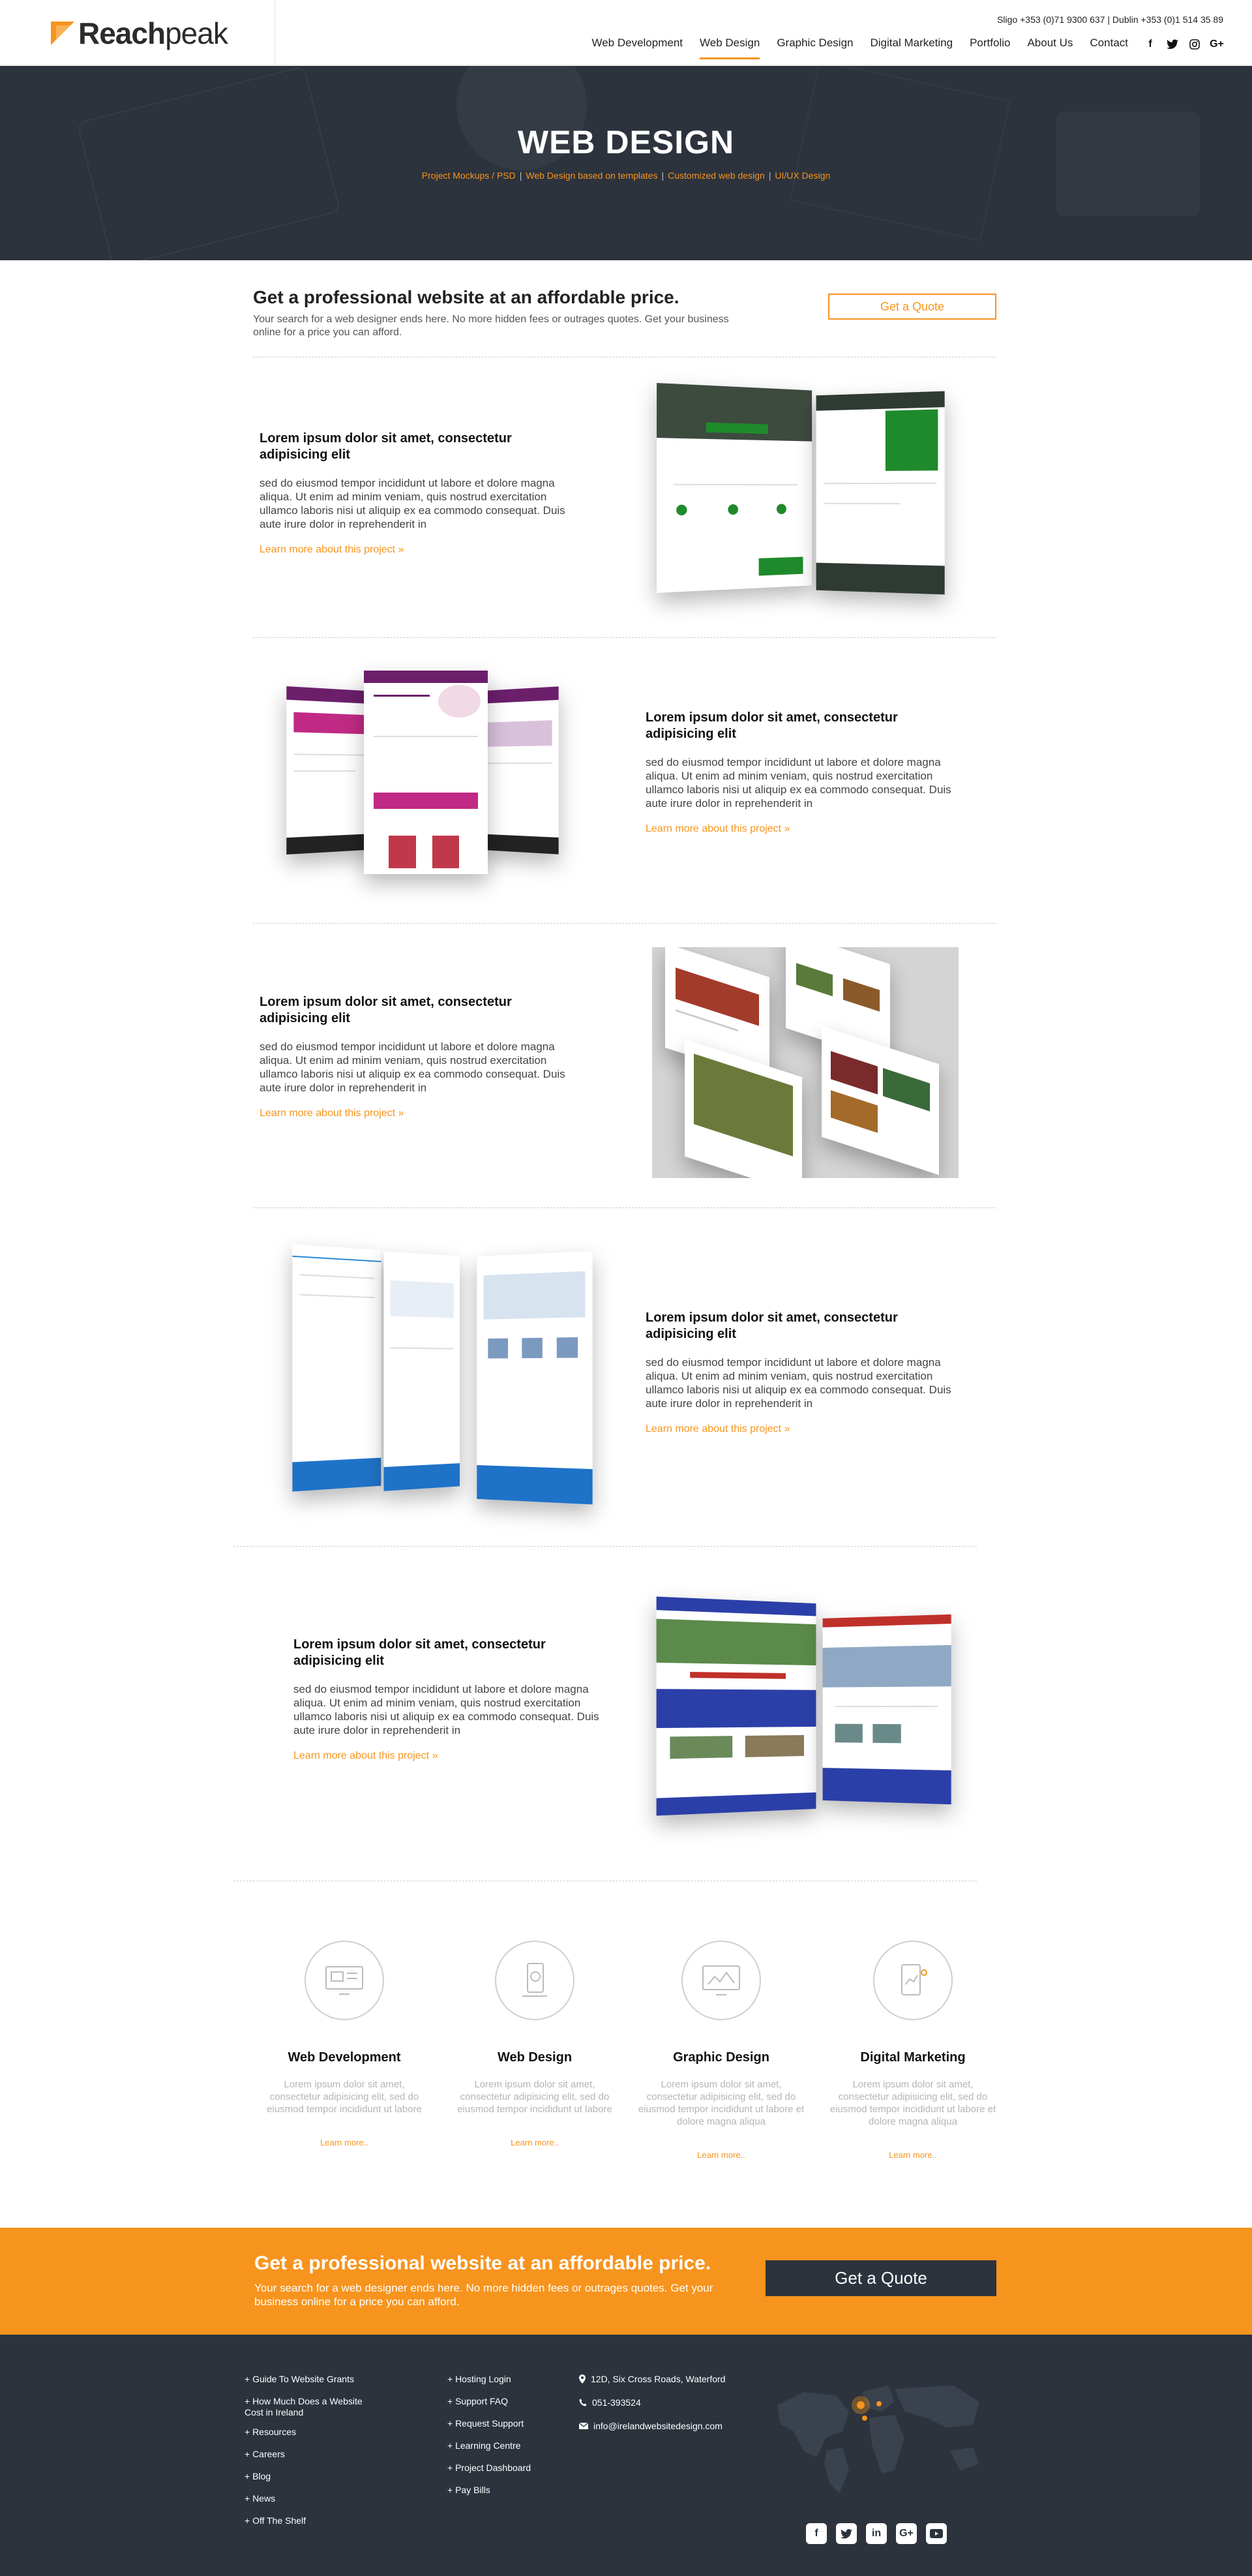 The width and height of the screenshot is (1252, 2576). Describe the element at coordinates (489, 2424) in the screenshot. I see `footer-link: + Request Support` at that location.